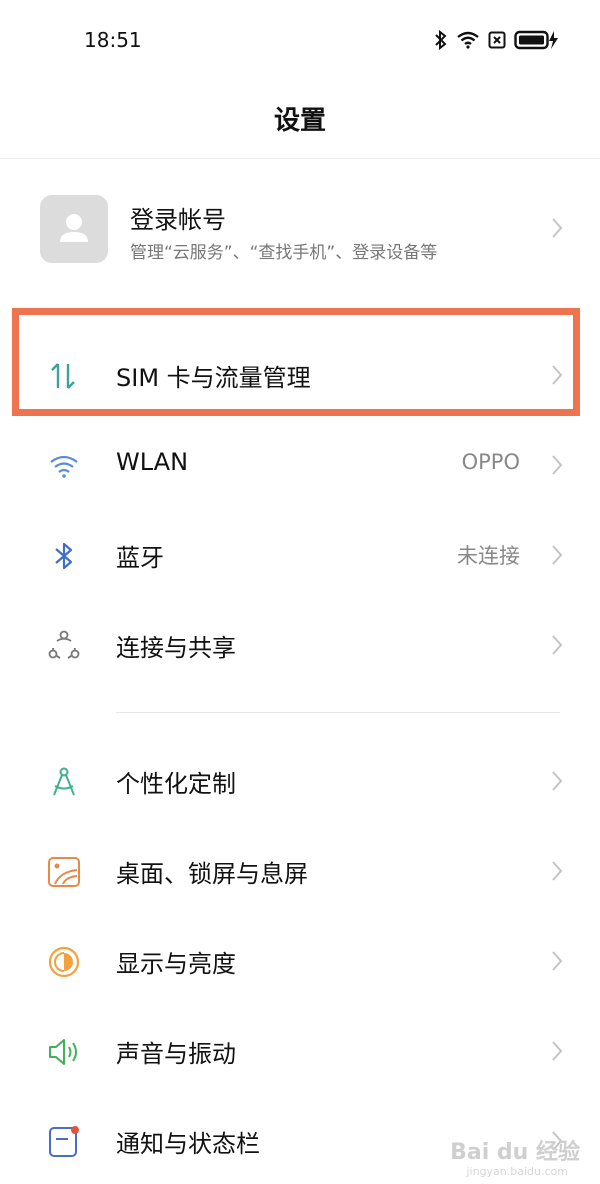 Image resolution: width=600 pixels, height=1184 pixels. Describe the element at coordinates (488, 556) in the screenshot. I see `bluetooth-value: 未连接` at that location.